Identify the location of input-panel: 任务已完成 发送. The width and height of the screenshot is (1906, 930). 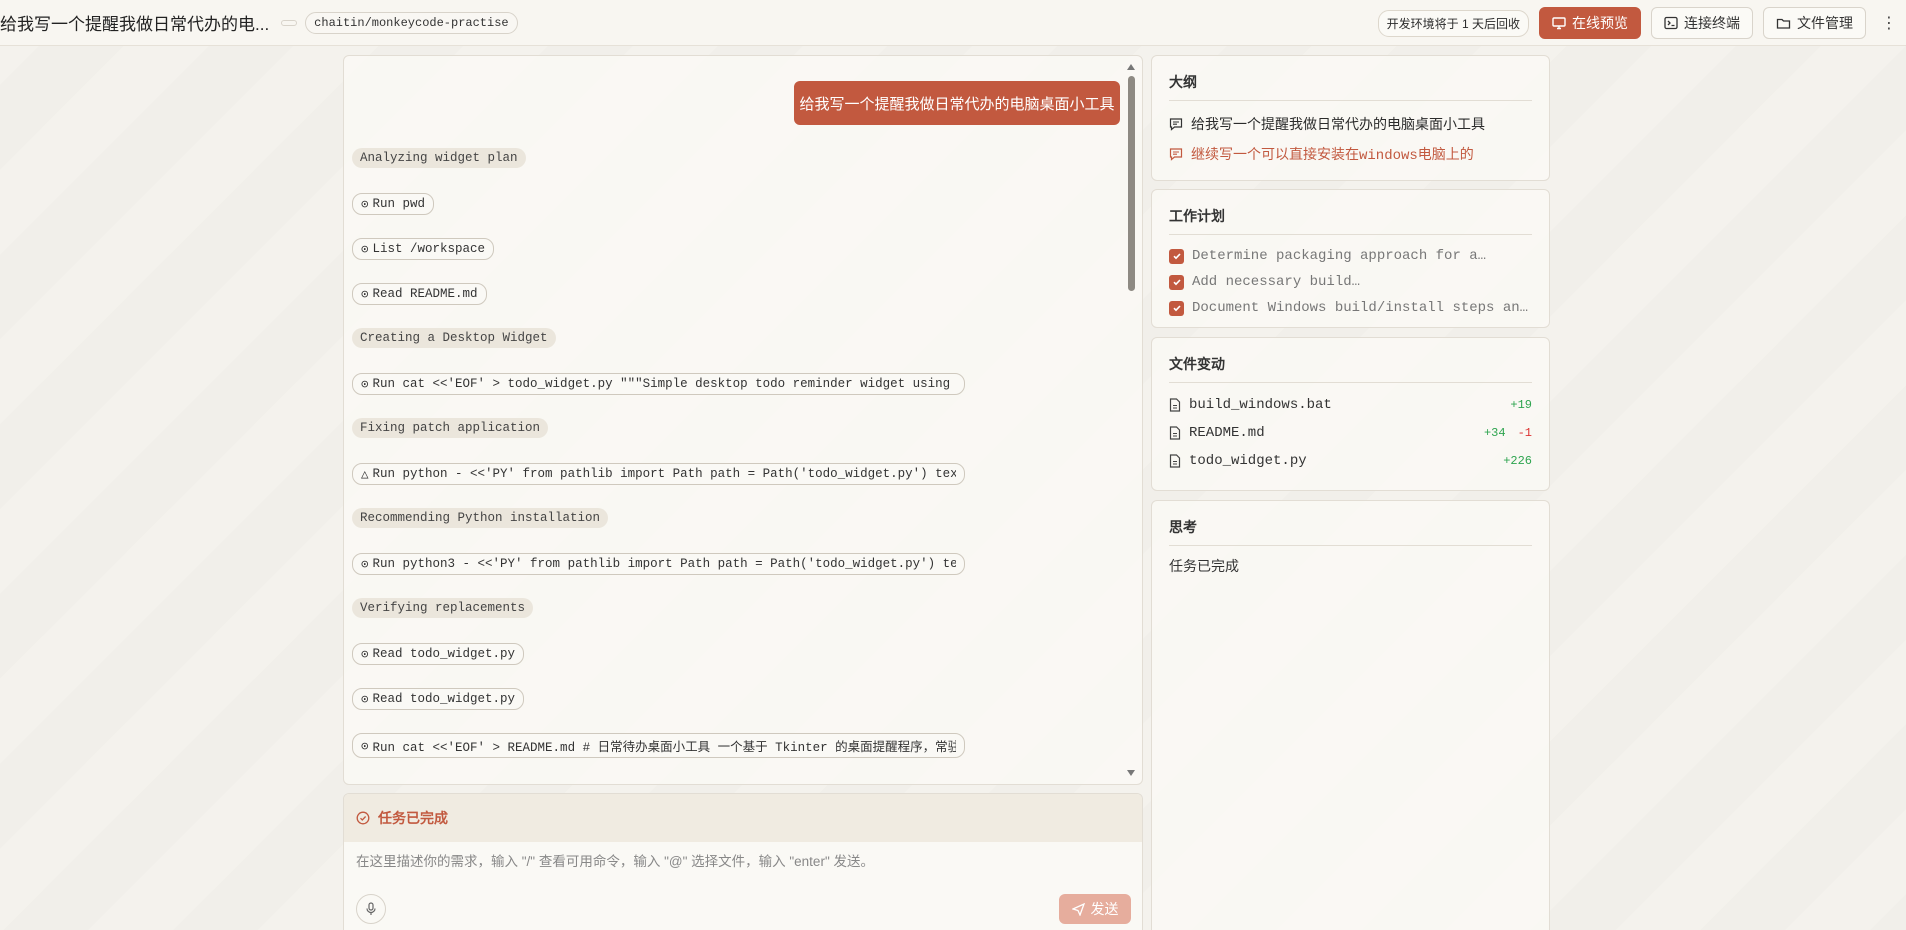
(743, 861).